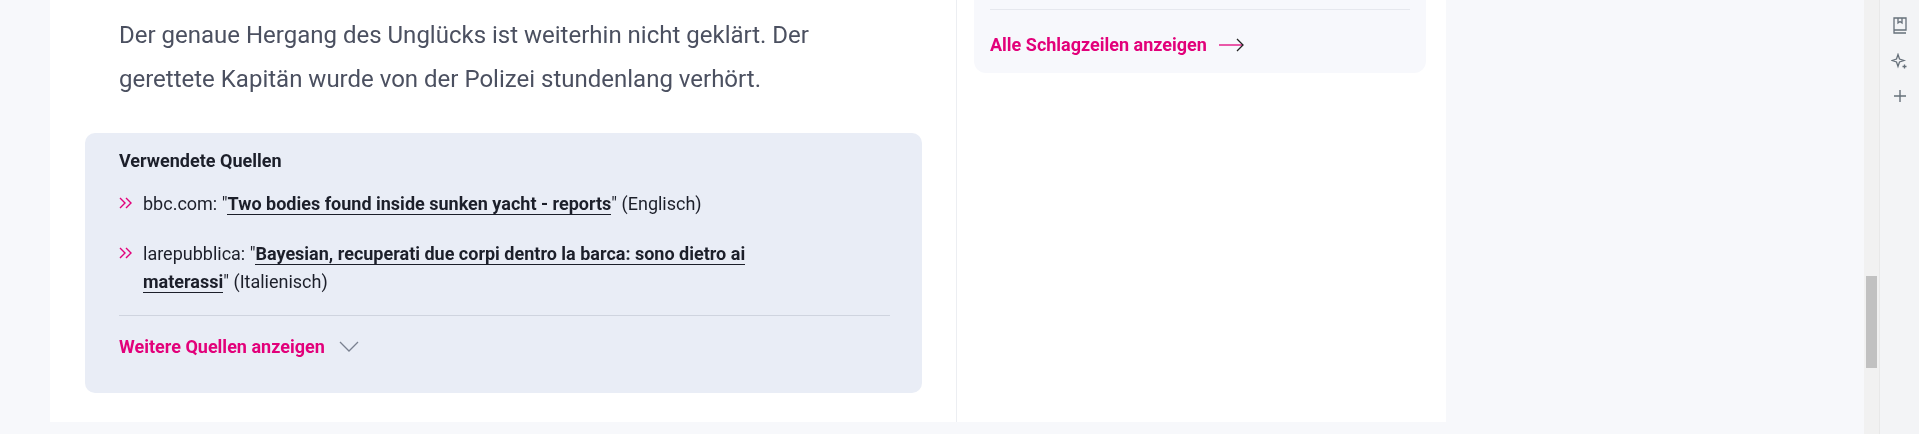  I want to click on source-entry: larepubblica: "Bayesian, recuperati due corpi dentro la barca: sono dietro ai materassi" (Italienisch), so click(445, 268).